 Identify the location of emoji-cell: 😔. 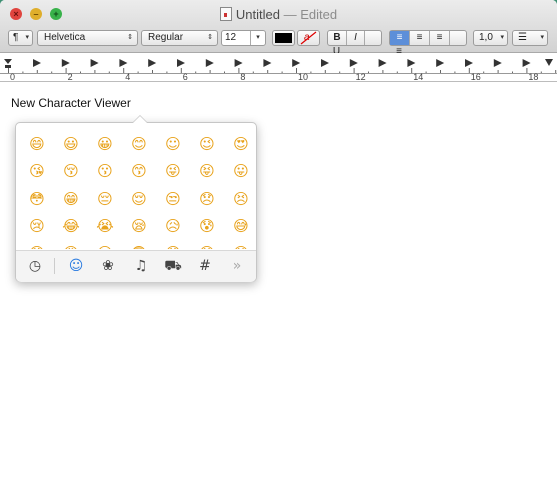
(105, 199).